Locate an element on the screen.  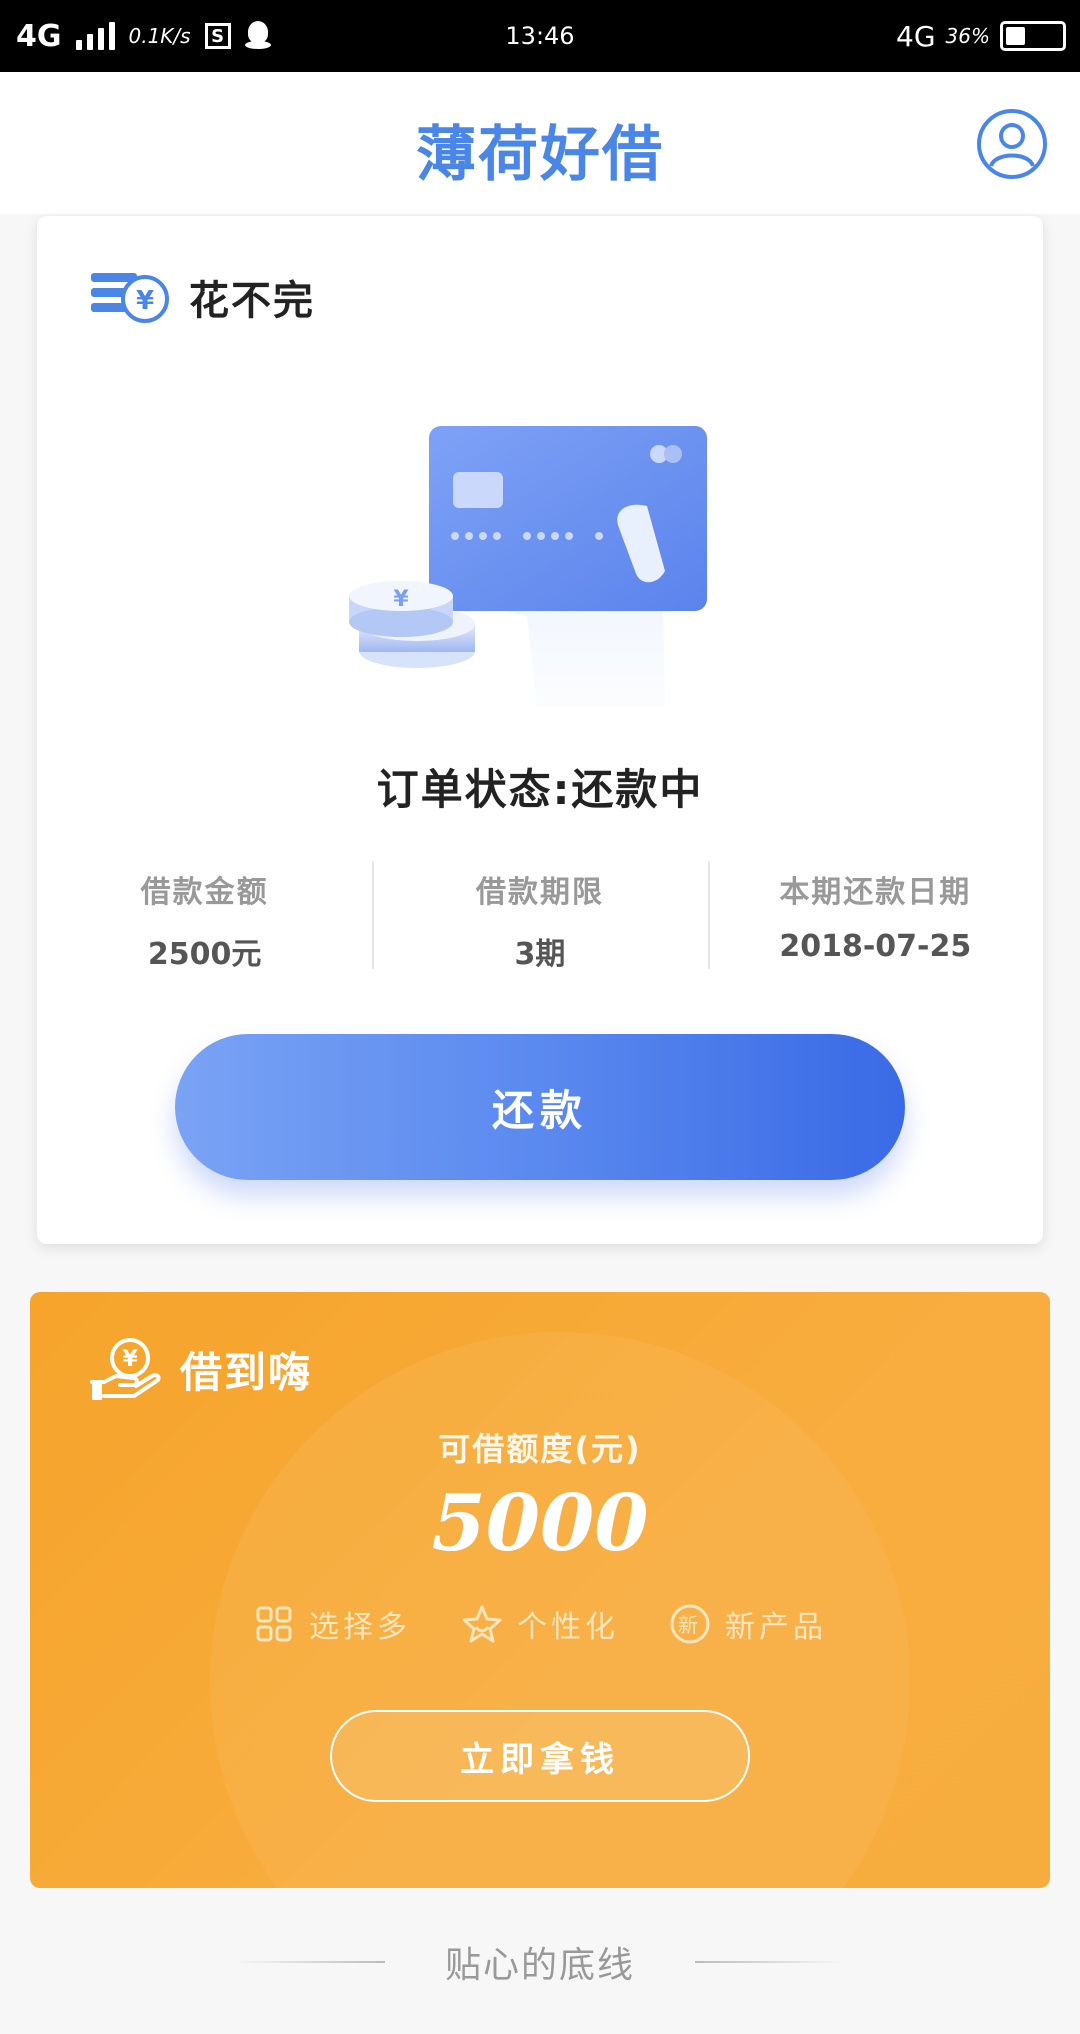
network-type-right: 4G is located at coordinates (916, 36).